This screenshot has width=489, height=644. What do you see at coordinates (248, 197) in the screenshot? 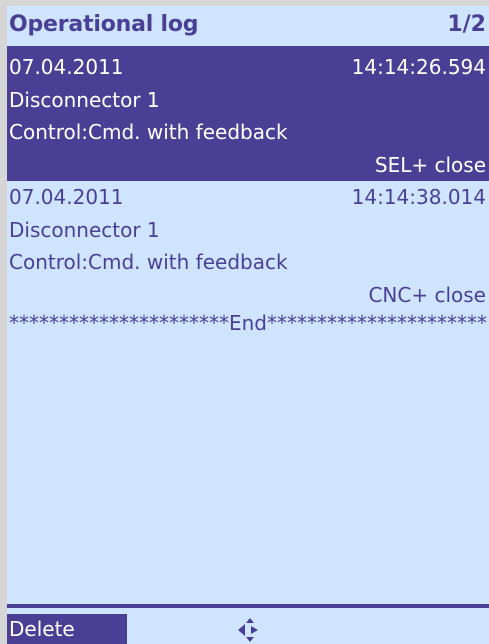
I see `entry-line-1: 07.04.2011 14:14:38.014` at bounding box center [248, 197].